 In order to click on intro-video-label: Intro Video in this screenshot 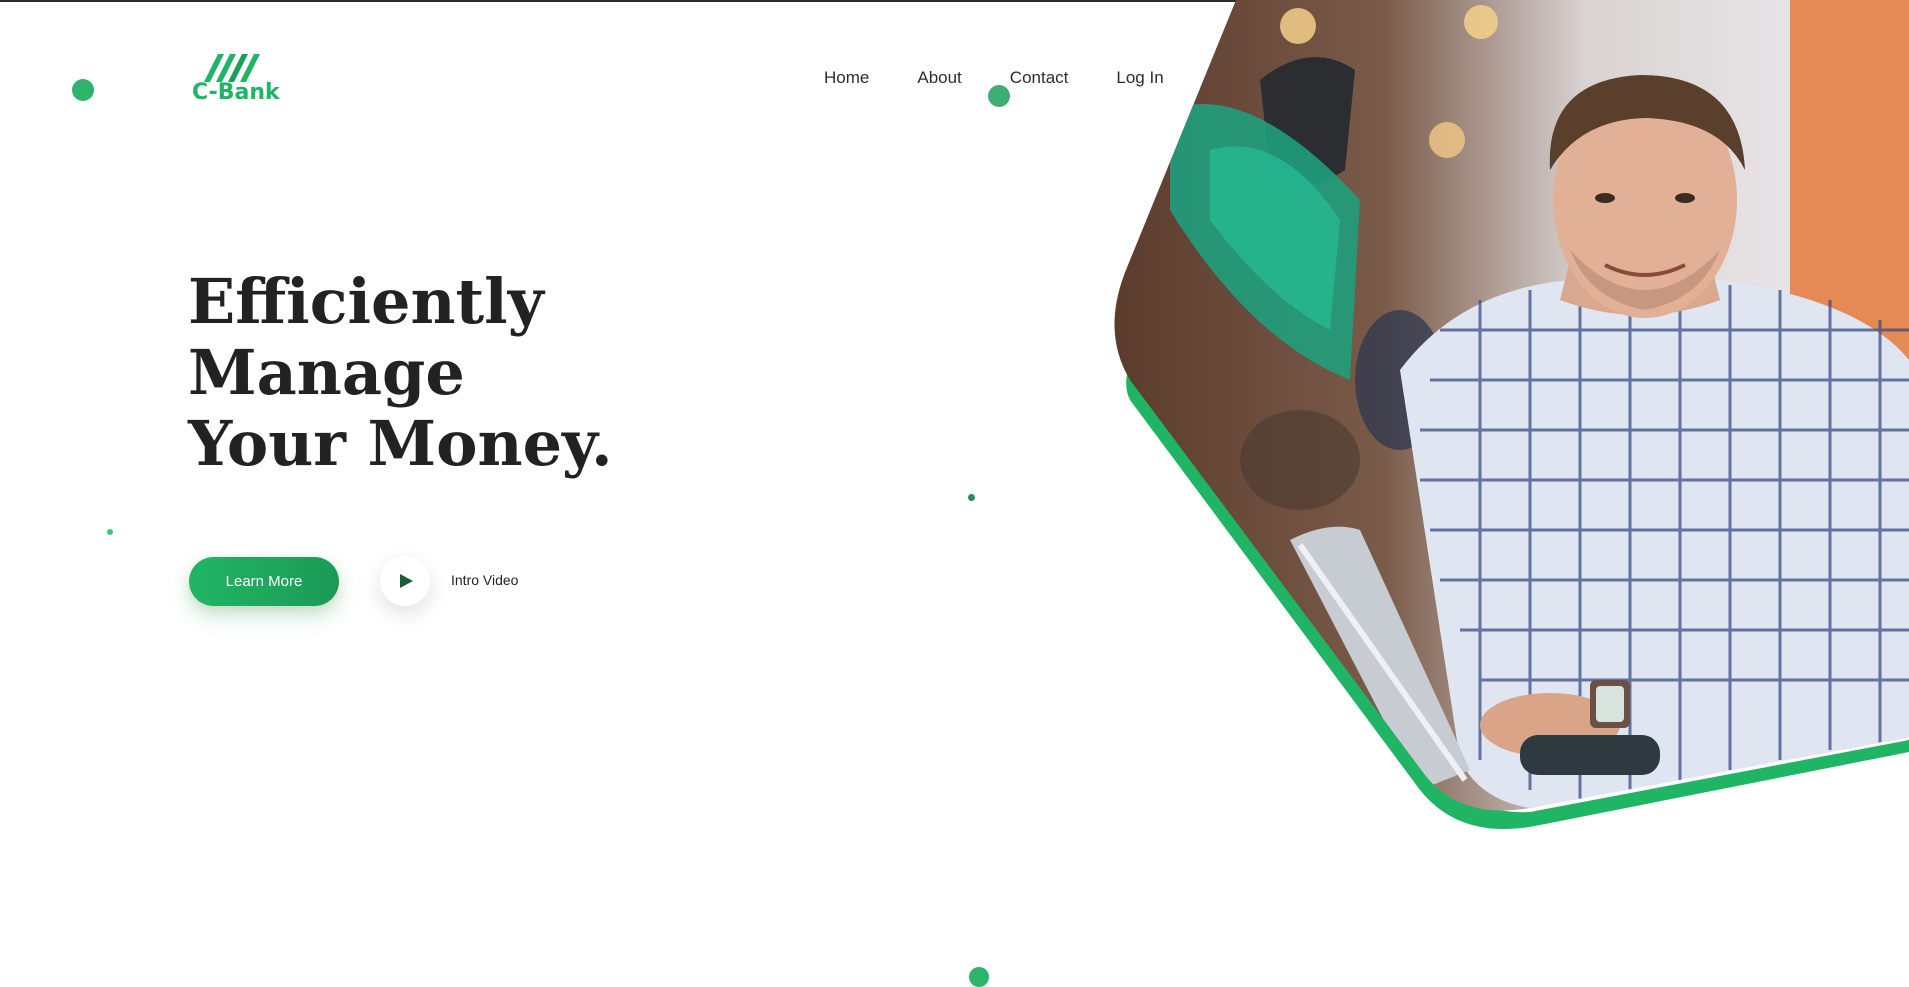, I will do `click(484, 580)`.